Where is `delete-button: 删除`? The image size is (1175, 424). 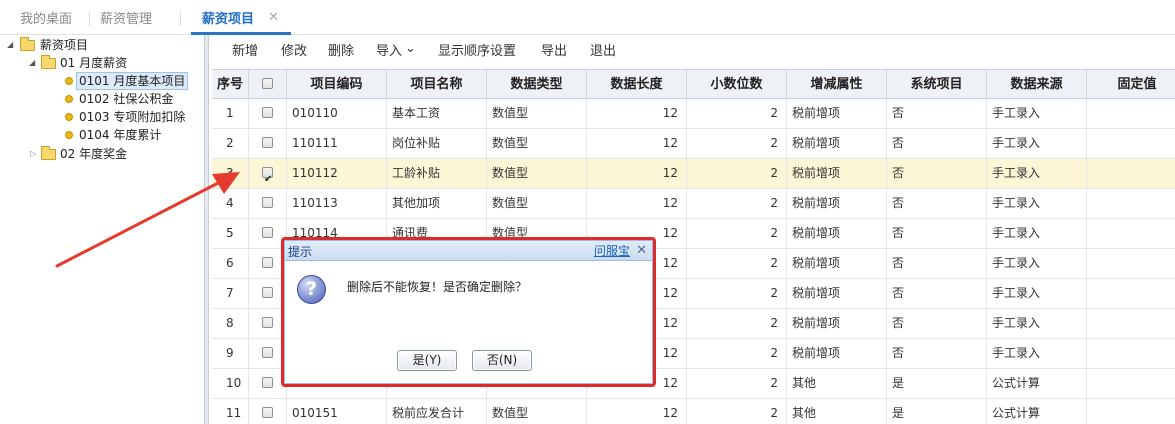 delete-button: 删除 is located at coordinates (341, 52).